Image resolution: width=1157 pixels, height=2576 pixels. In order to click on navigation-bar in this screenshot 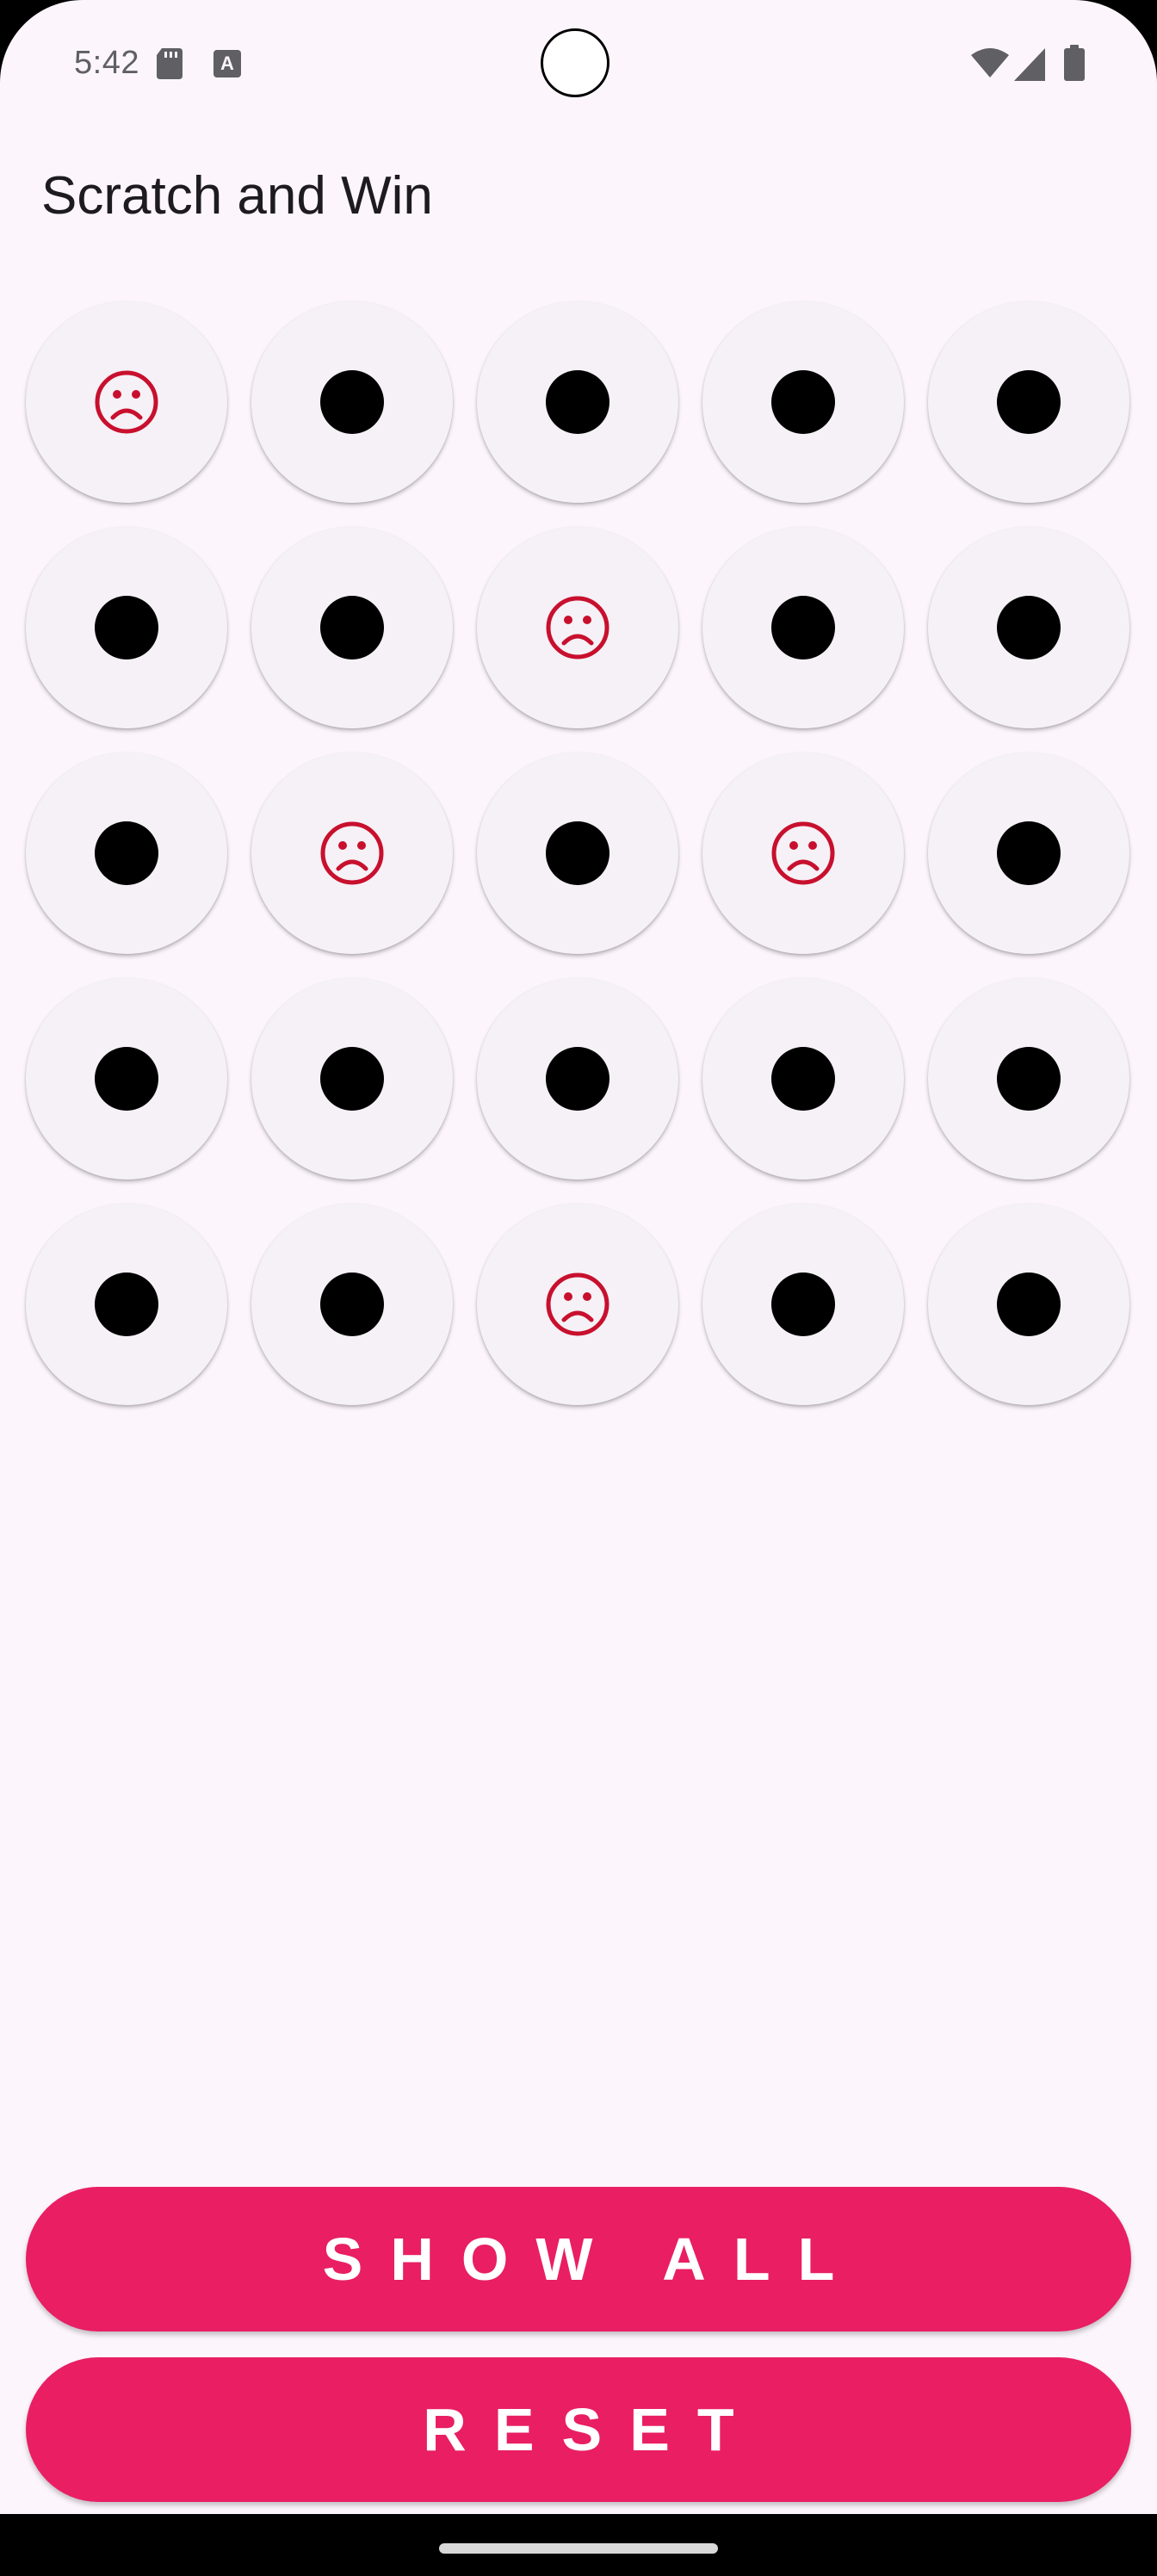, I will do `click(579, 2545)`.